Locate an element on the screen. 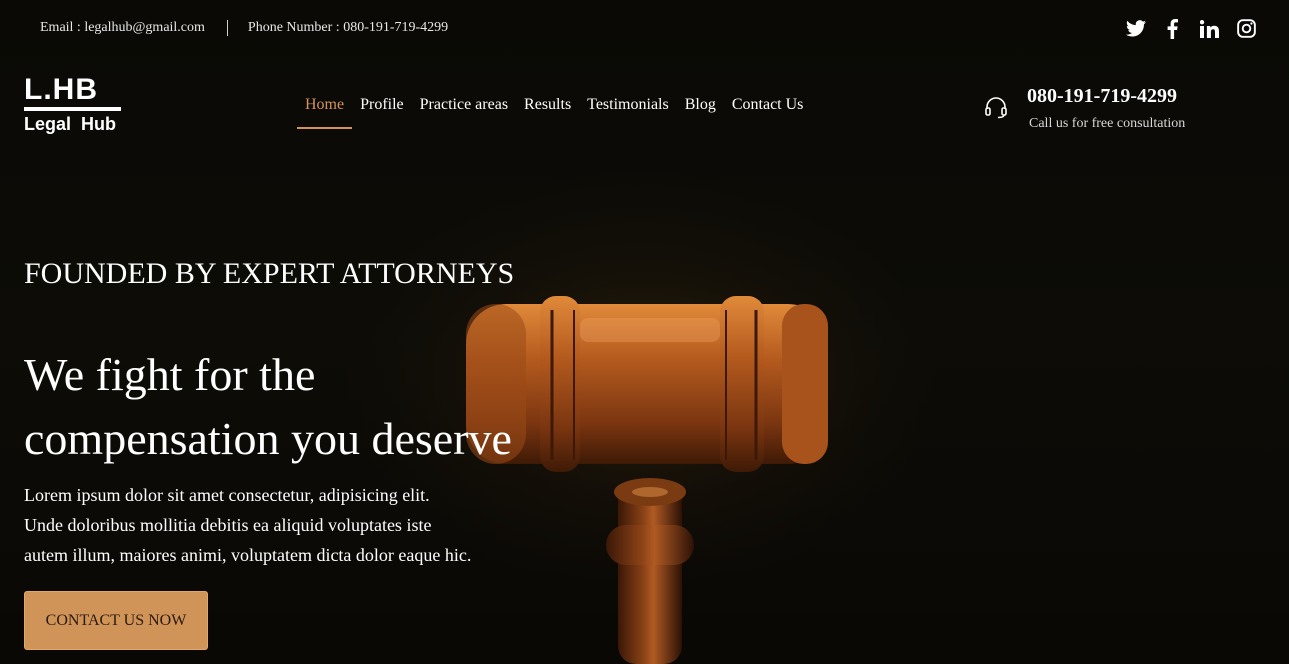 This screenshot has width=1289, height=664. divider is located at coordinates (227, 28).